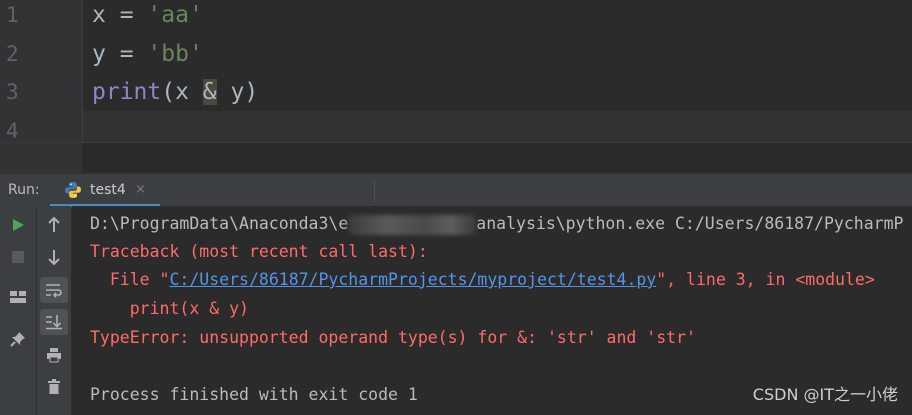 This screenshot has height=415, width=912. I want to click on soft-wrap-toggle, so click(54, 290).